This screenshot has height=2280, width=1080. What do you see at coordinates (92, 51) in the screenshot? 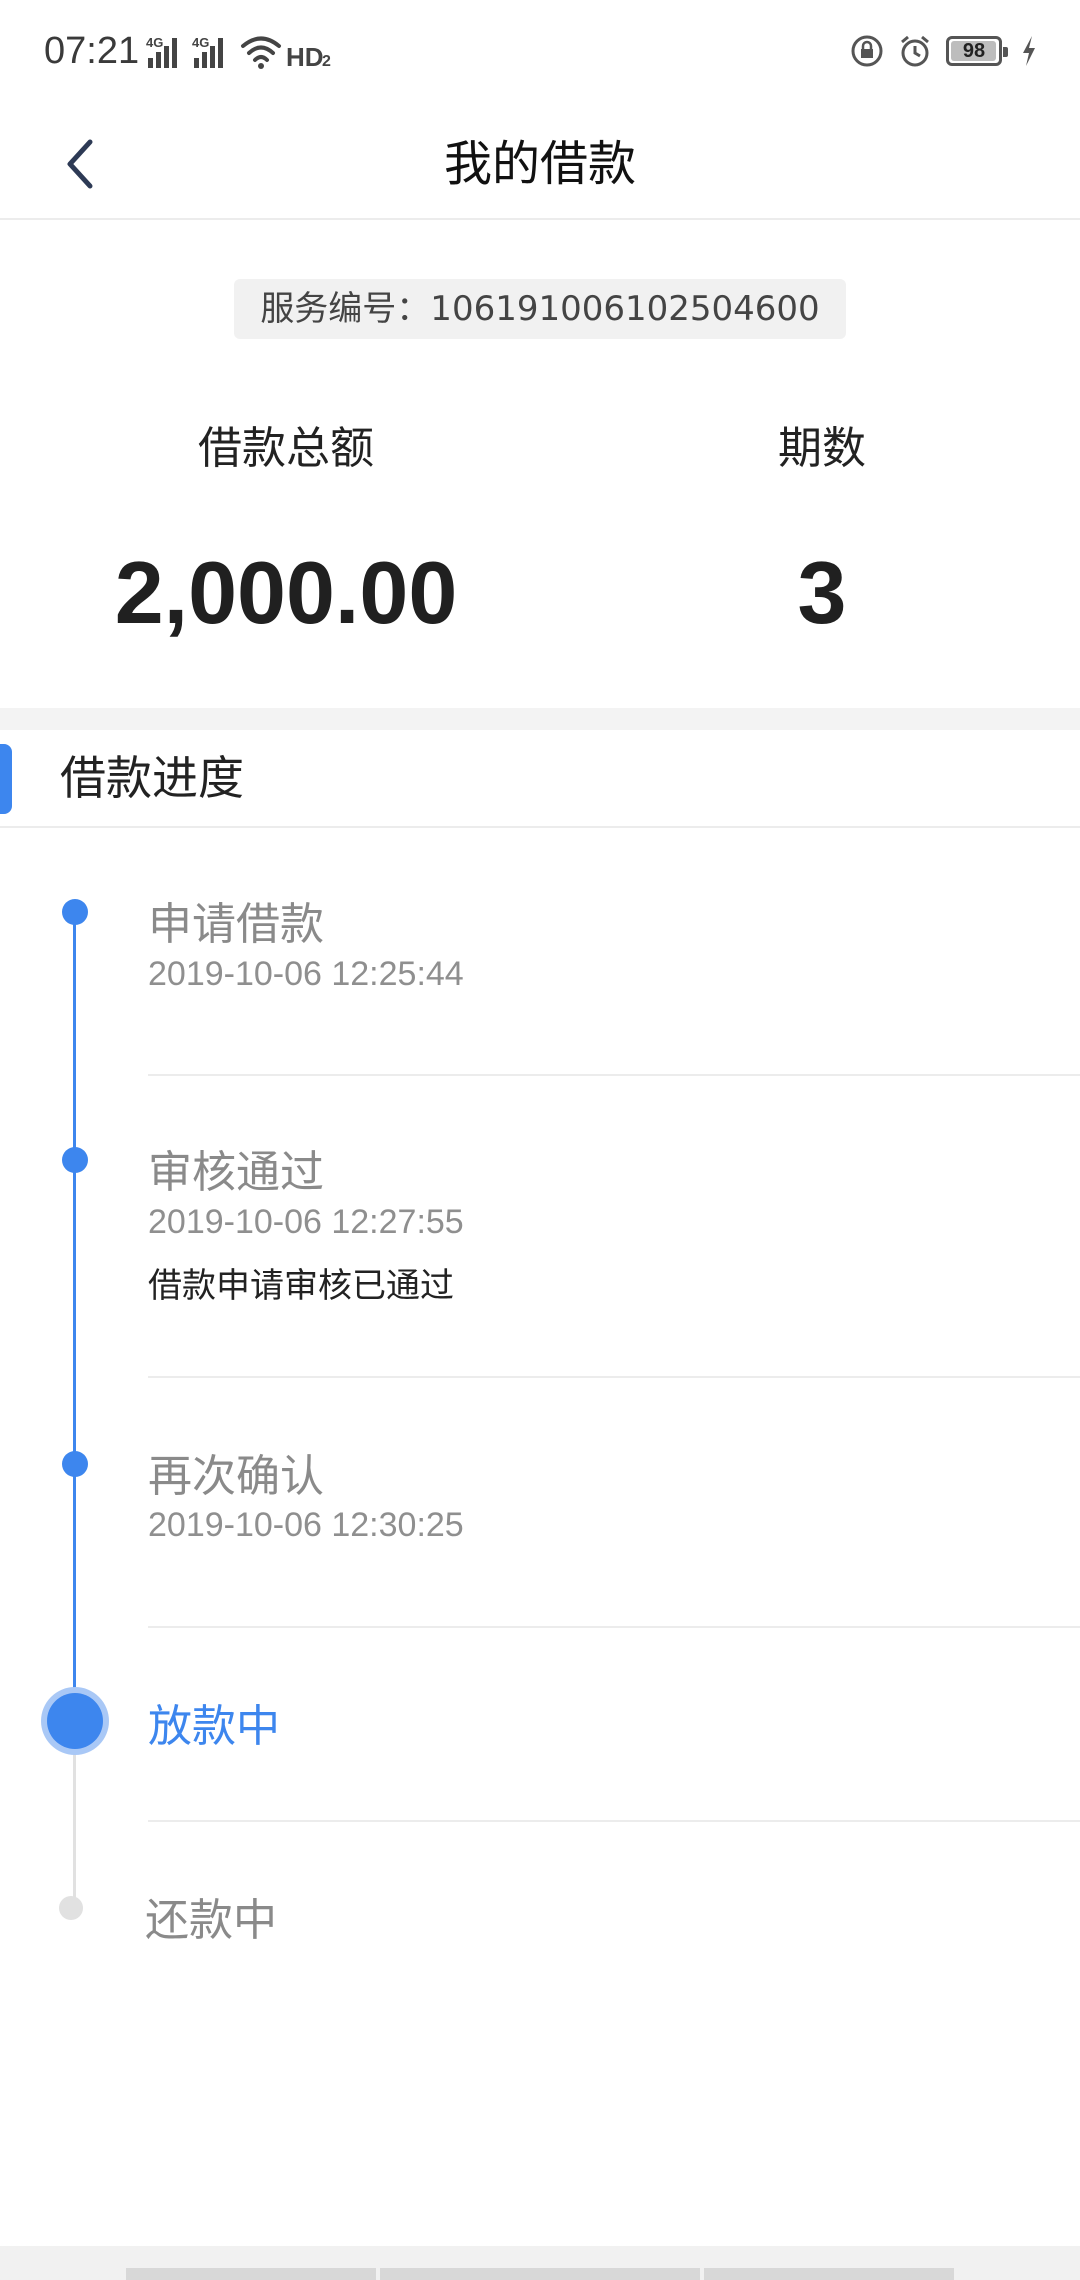
I see `status-time: 07:21` at bounding box center [92, 51].